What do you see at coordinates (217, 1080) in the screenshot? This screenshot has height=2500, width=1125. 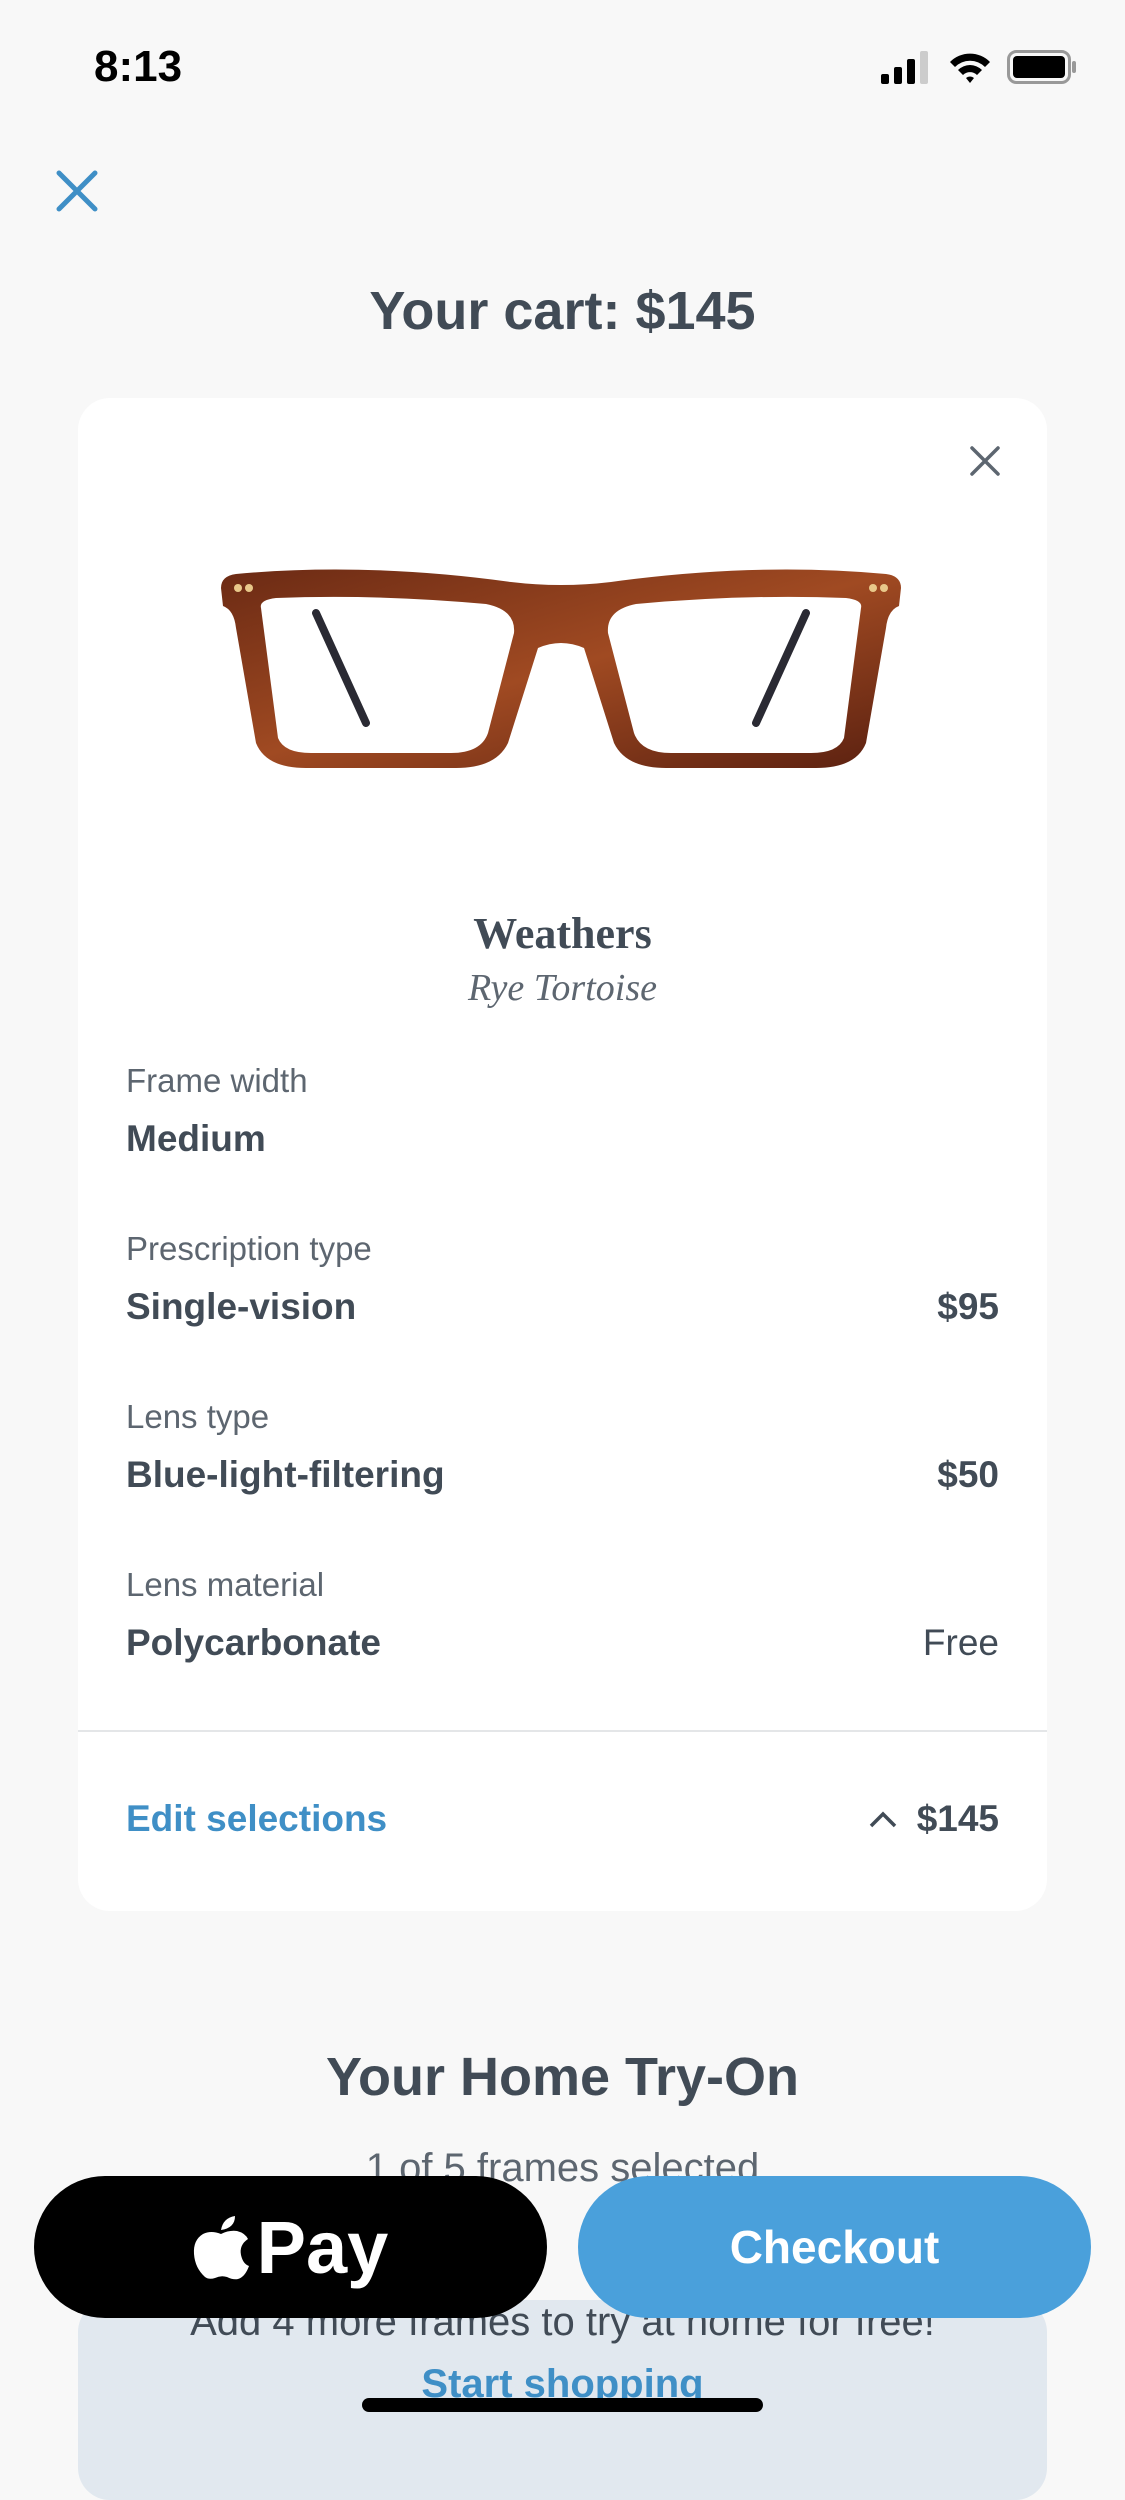 I see `option-label: Frame width` at bounding box center [217, 1080].